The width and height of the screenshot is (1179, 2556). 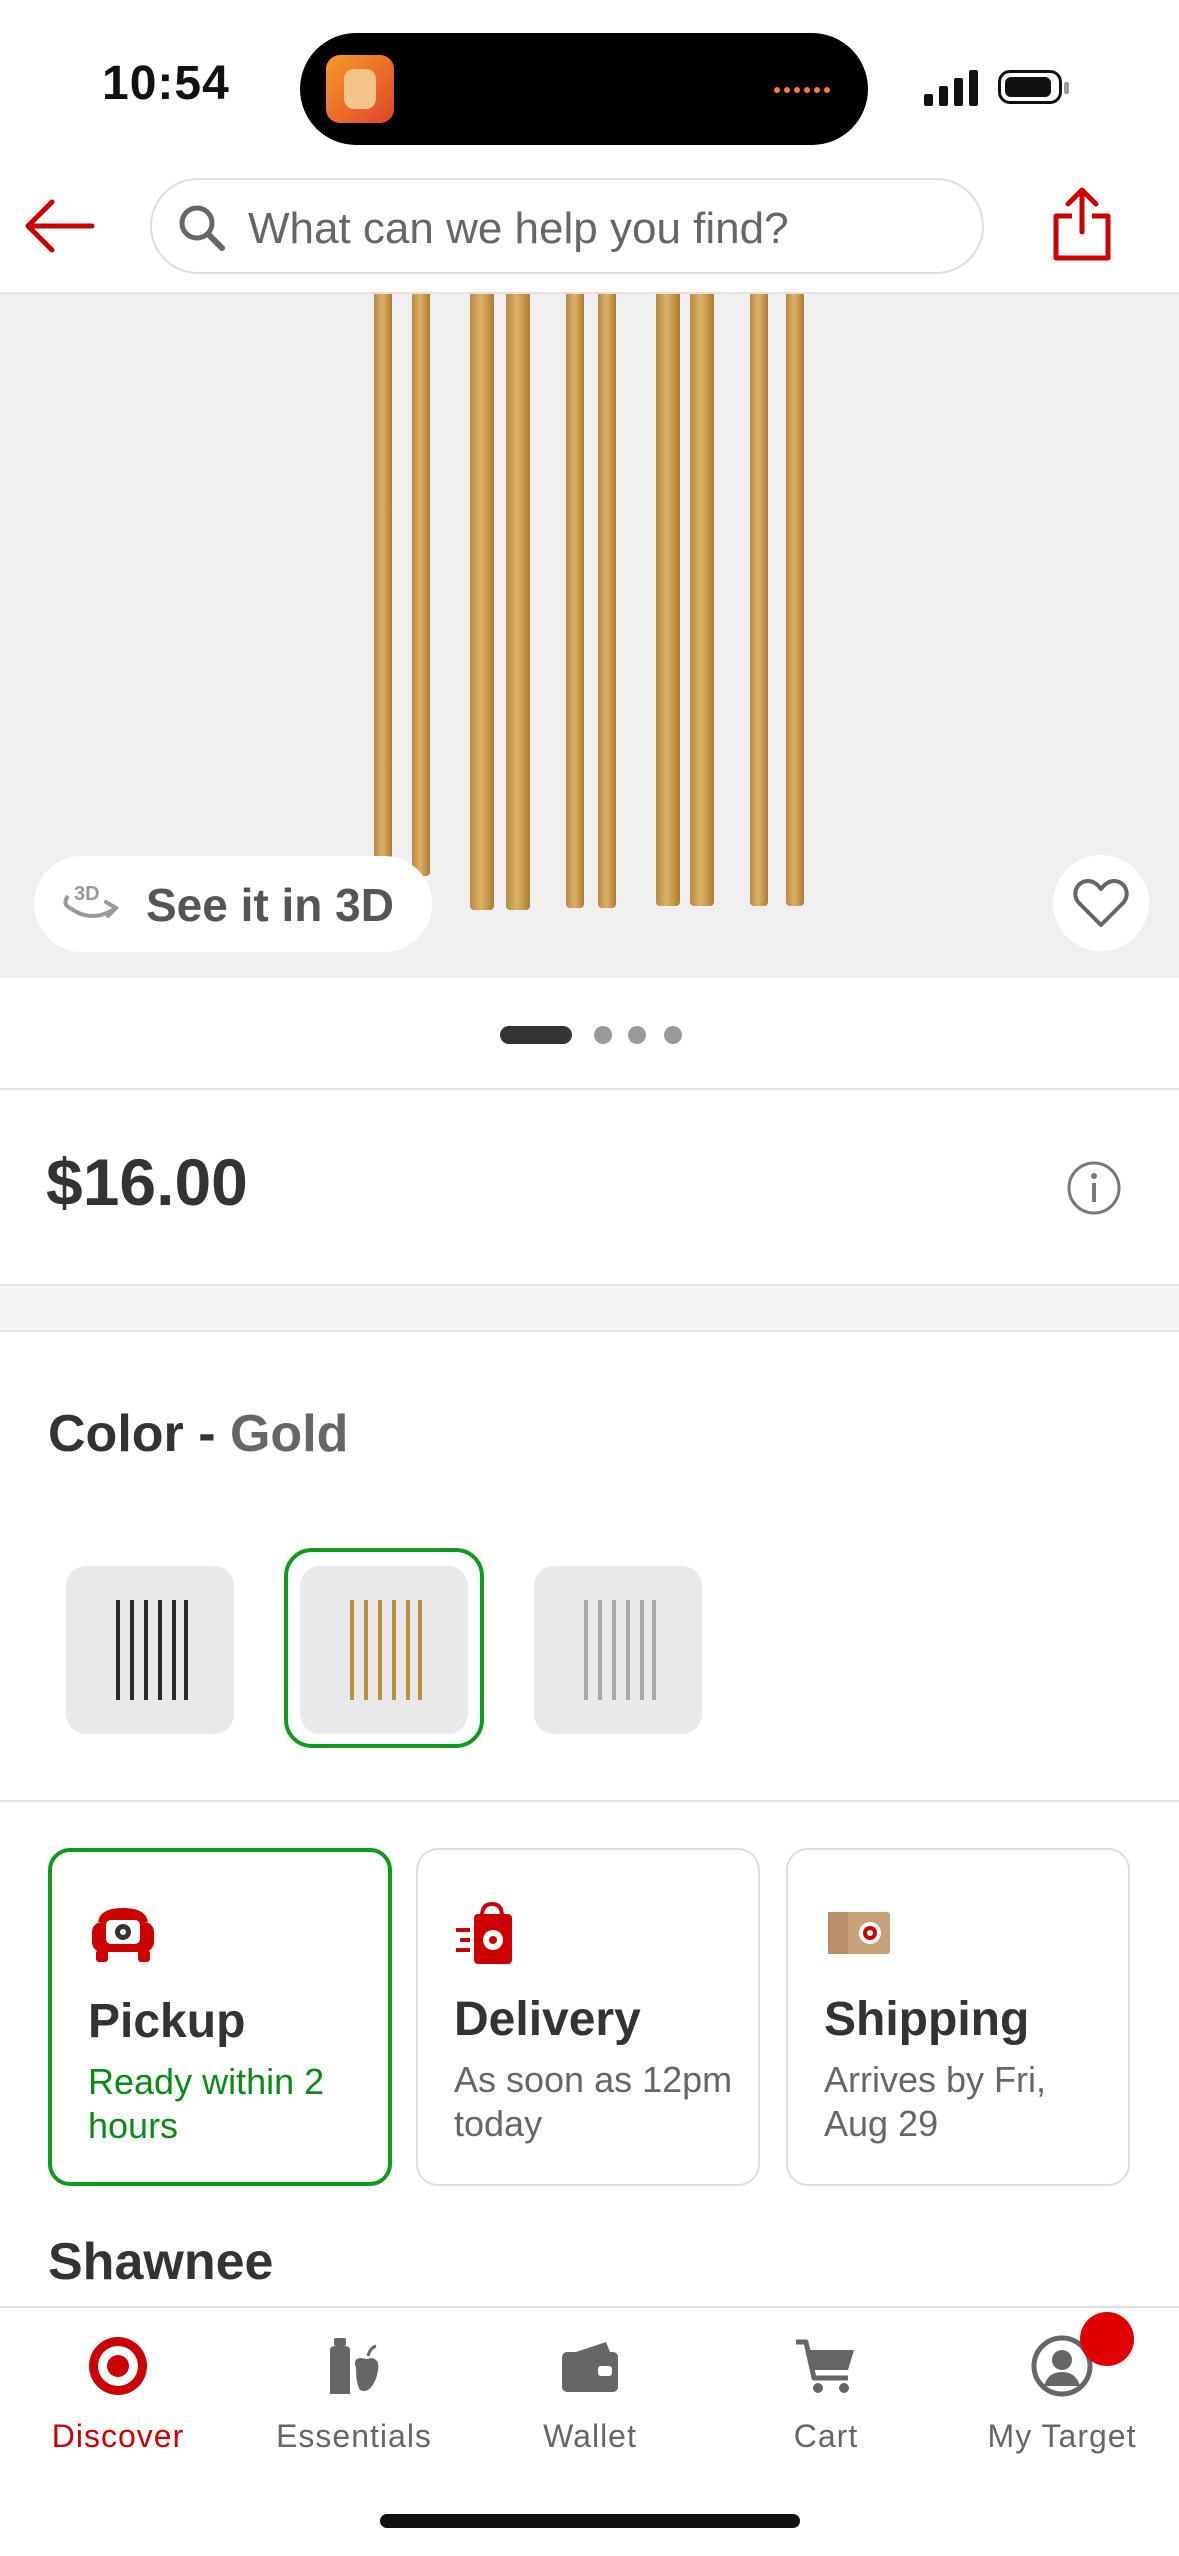 I want to click on notification-badge, so click(x=1107, y=2339).